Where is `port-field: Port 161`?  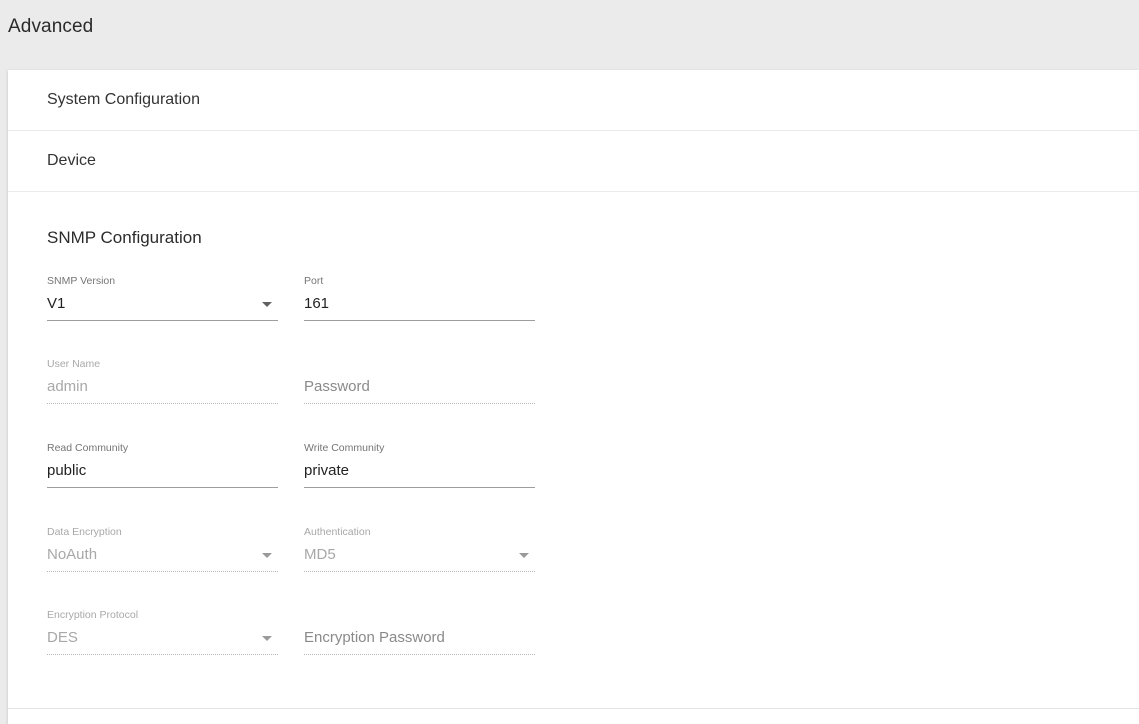 port-field: Port 161 is located at coordinates (419, 301).